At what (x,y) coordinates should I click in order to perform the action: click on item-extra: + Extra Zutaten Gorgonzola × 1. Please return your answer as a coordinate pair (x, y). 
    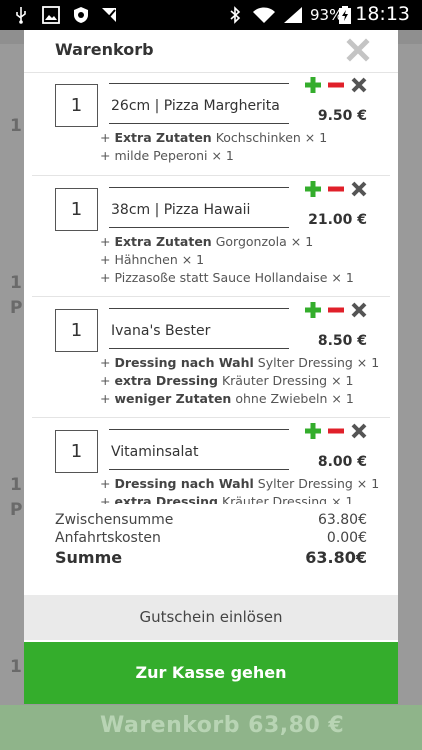
    Looking at the image, I should click on (207, 241).